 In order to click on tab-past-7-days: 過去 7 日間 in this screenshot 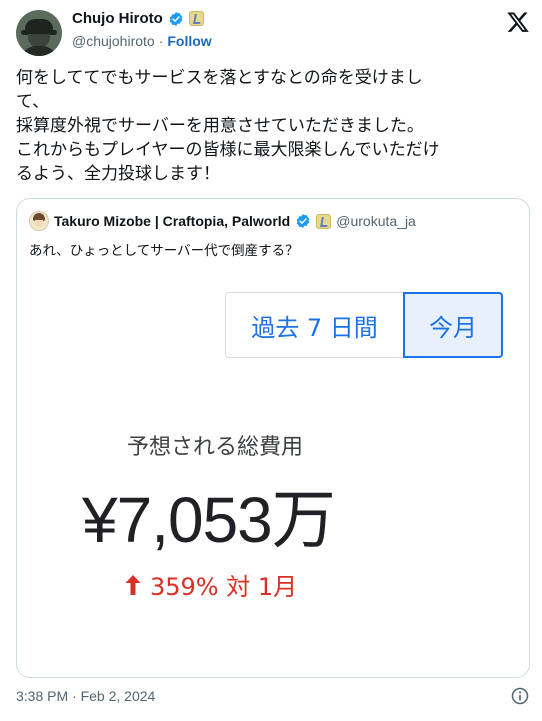, I will do `click(314, 325)`.